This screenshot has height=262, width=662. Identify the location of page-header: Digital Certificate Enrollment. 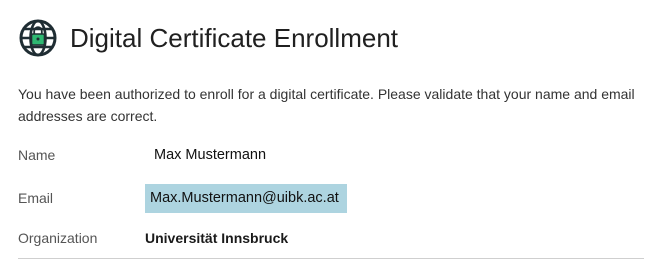
(208, 38).